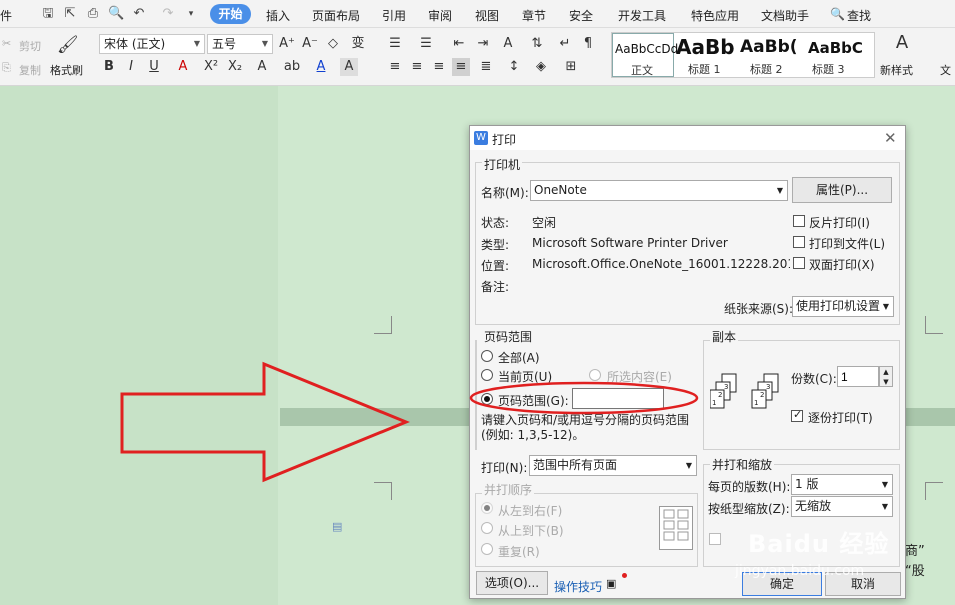  What do you see at coordinates (659, 190) in the screenshot?
I see `printer-name-select: OneNote ▼` at bounding box center [659, 190].